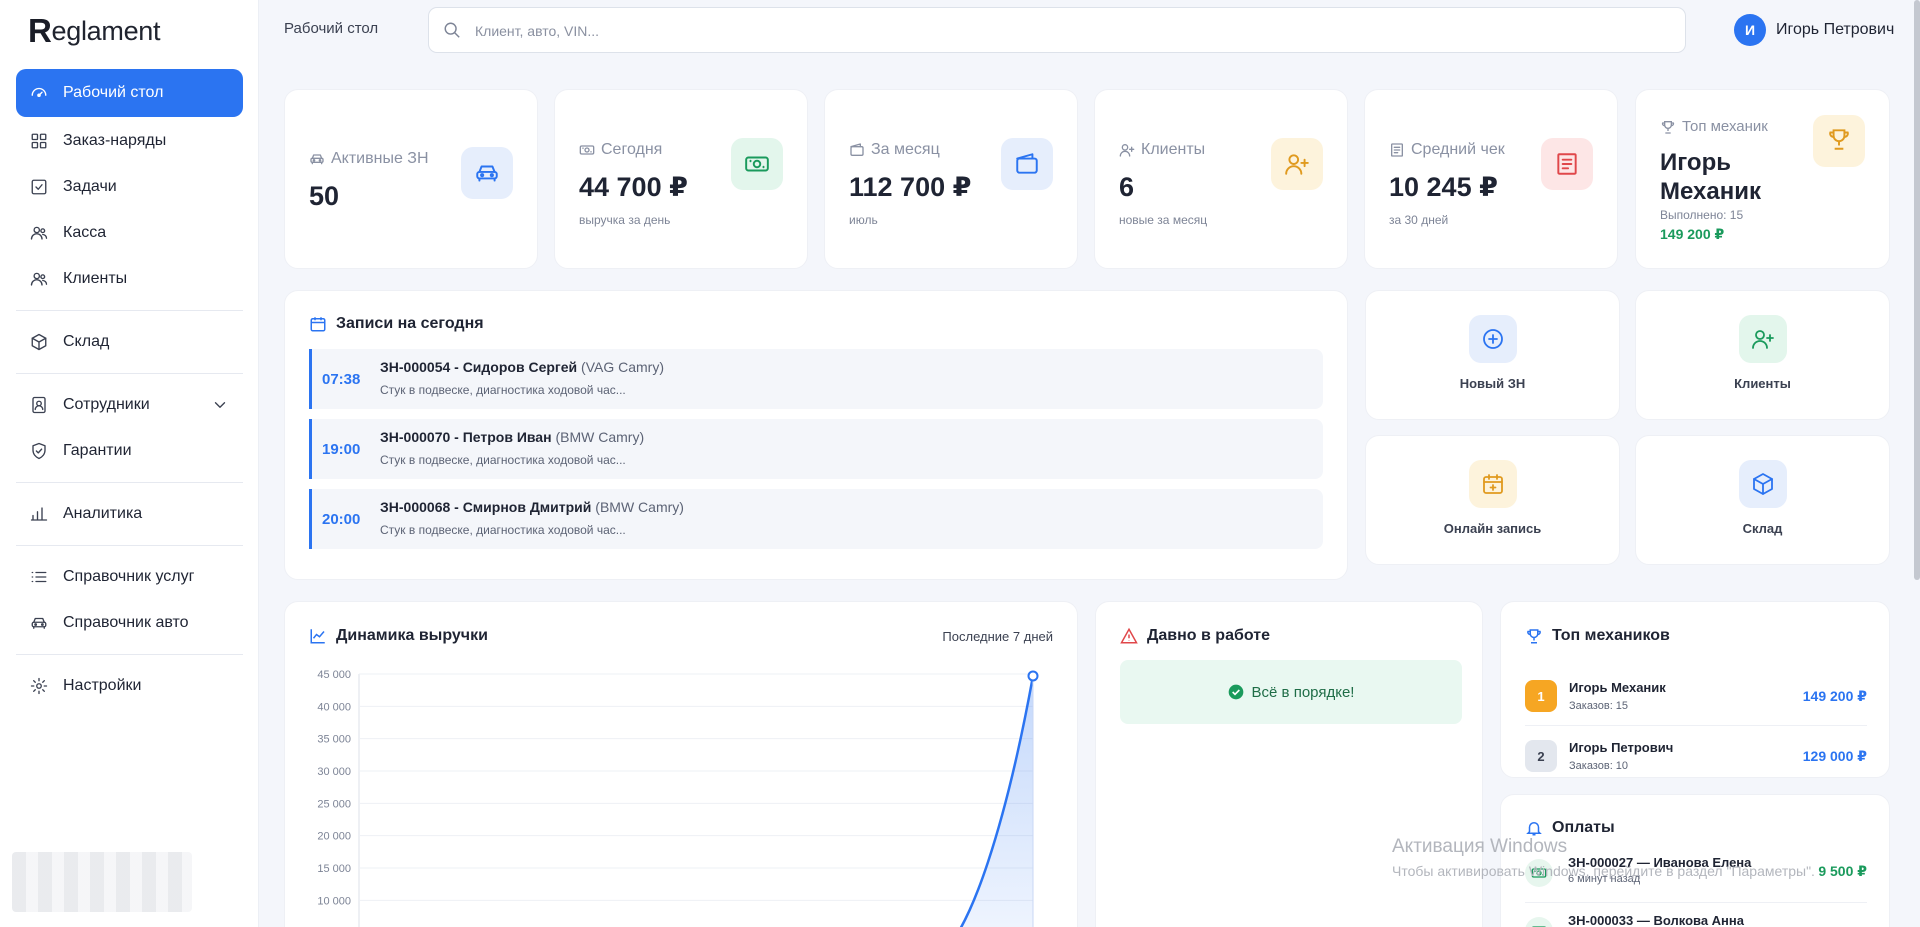 The height and width of the screenshot is (927, 1920). What do you see at coordinates (129, 233) in the screenshot?
I see `sidebar-item-3: Касса` at bounding box center [129, 233].